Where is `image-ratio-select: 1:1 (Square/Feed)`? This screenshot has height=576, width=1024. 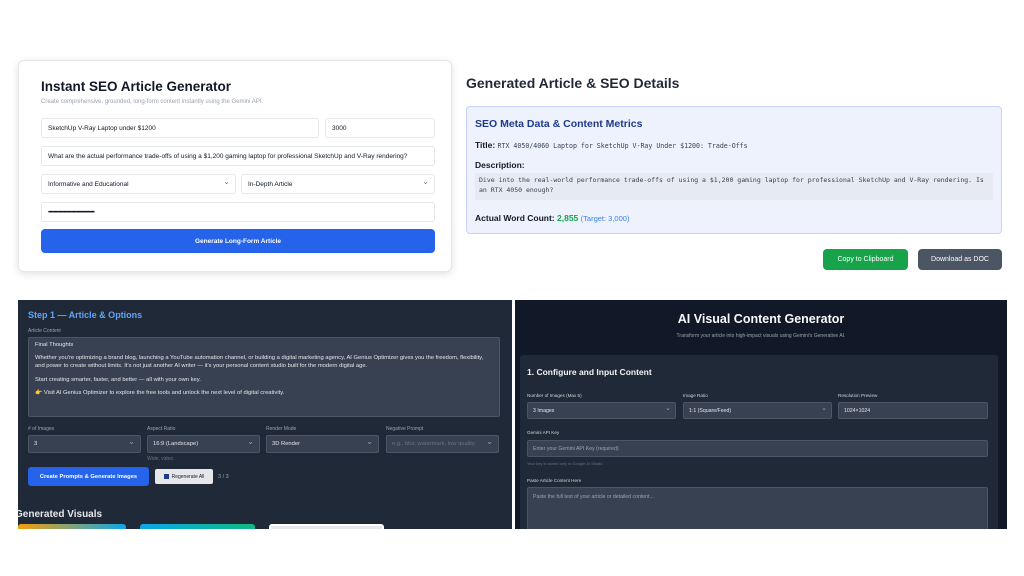 image-ratio-select: 1:1 (Square/Feed) is located at coordinates (757, 410).